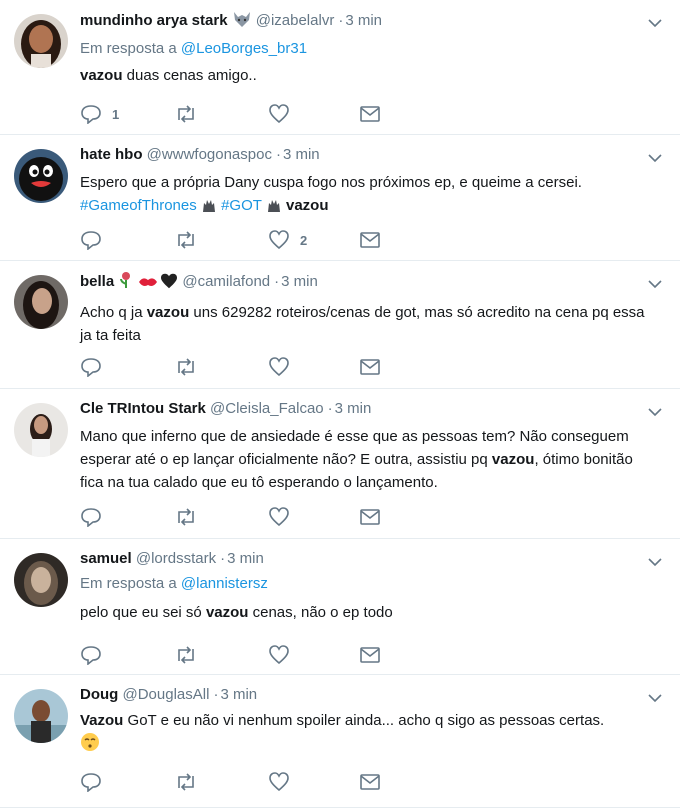 This screenshot has width=680, height=808. Describe the element at coordinates (97, 281) in the screenshot. I see `display-name: bella` at that location.